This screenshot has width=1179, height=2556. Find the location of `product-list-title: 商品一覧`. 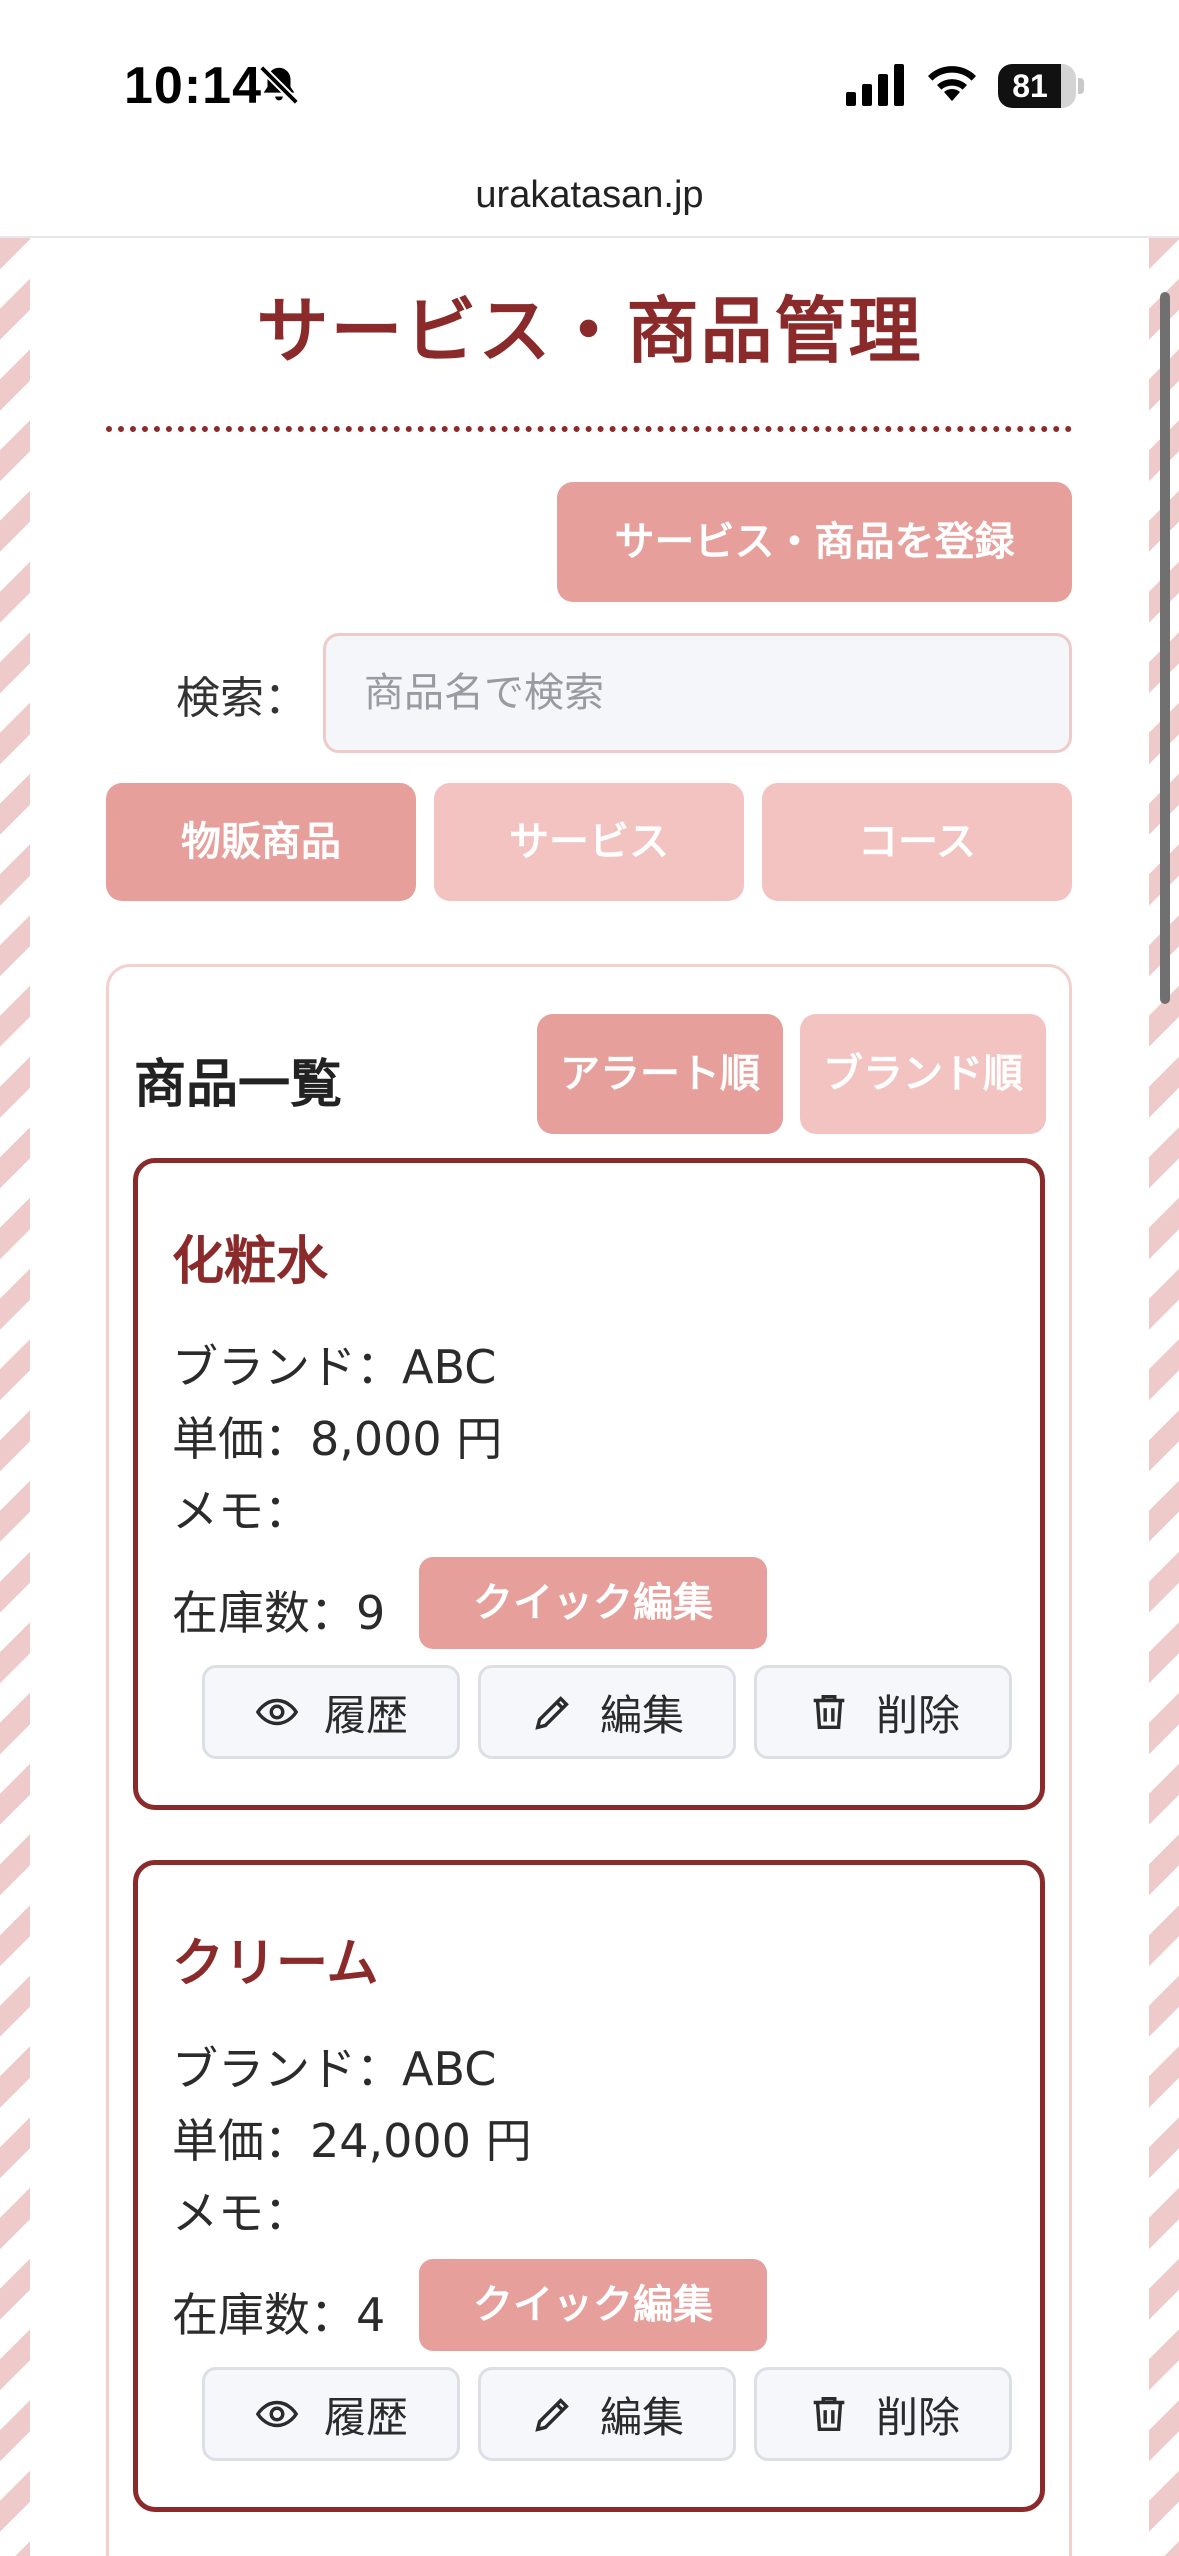

product-list-title: 商品一覧 is located at coordinates (238, 1085).